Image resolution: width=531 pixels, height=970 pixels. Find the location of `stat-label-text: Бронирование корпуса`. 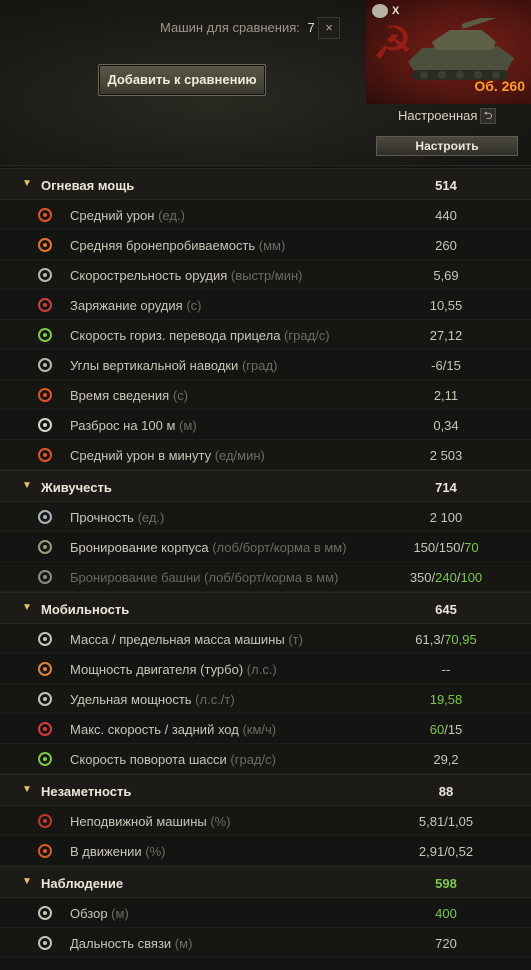

stat-label-text: Бронирование корпуса is located at coordinates (139, 547).